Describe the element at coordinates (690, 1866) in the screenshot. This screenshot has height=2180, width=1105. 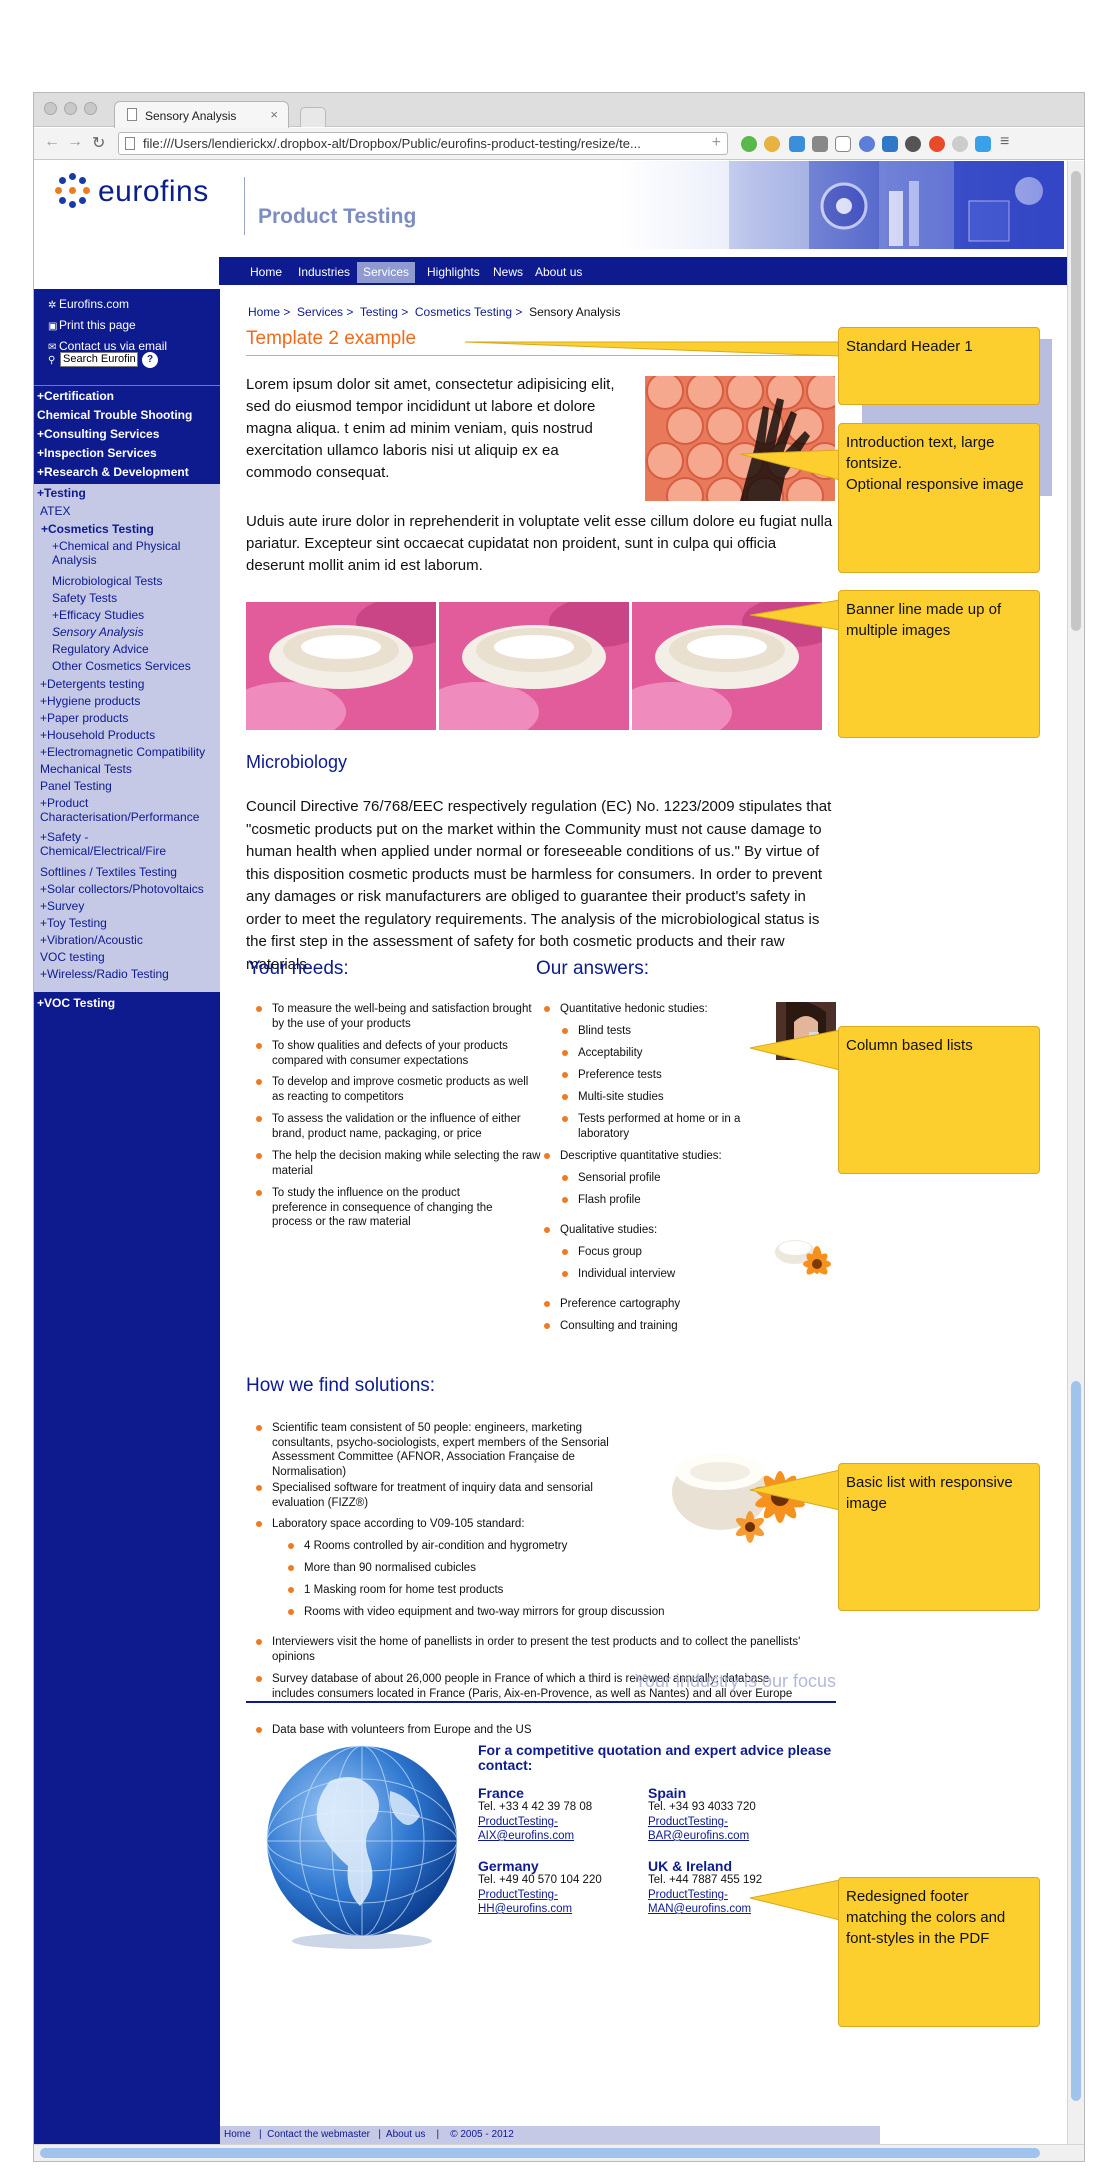
I see `contact-country: UK & Ireland` at that location.